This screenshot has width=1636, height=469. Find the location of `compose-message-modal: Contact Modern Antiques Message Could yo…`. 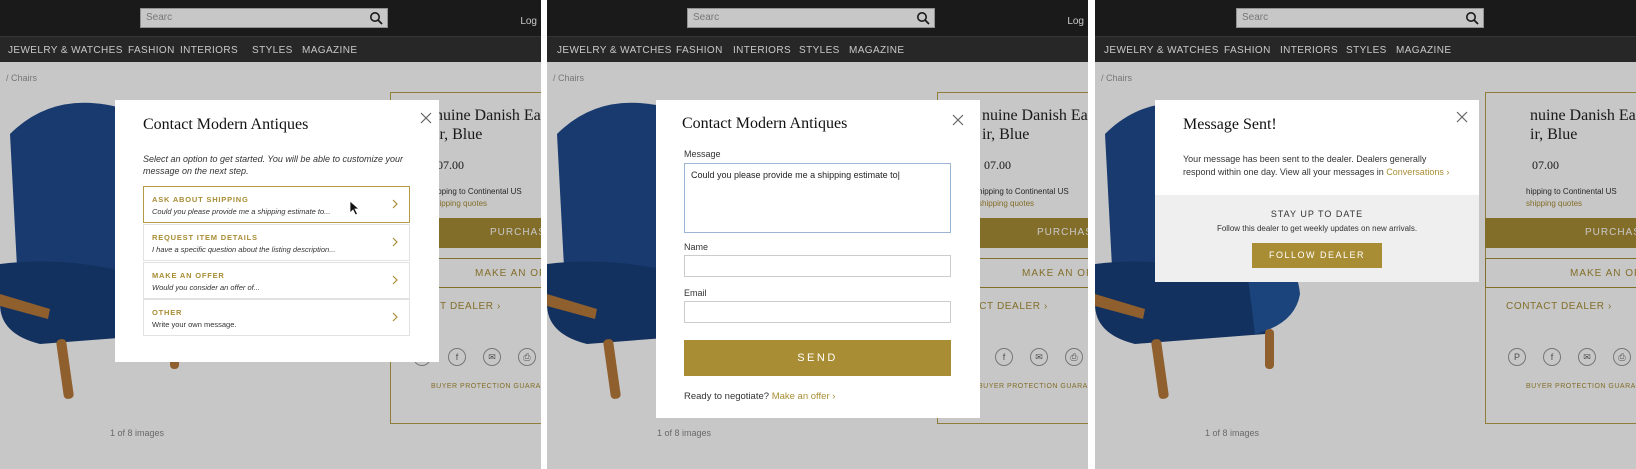

compose-message-modal: Contact Modern Antiques Message Could yo… is located at coordinates (818, 259).